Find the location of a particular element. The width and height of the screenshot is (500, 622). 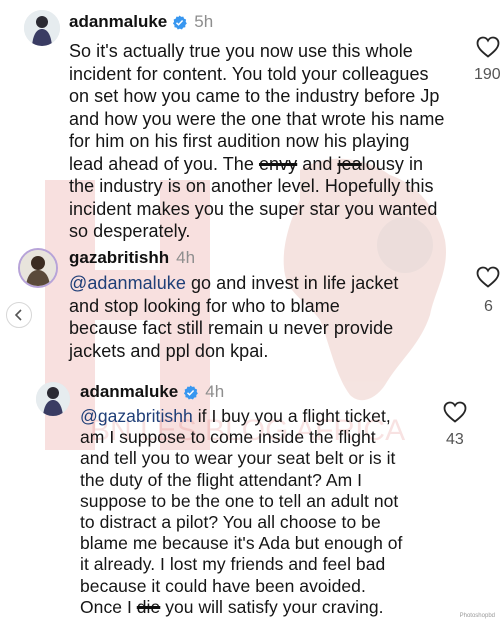

mention-link: @adanmaluke is located at coordinates (127, 283).